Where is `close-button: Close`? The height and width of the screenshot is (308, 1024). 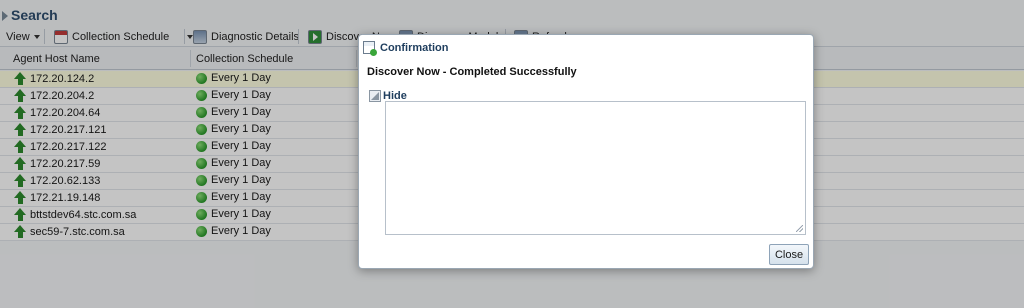
close-button: Close is located at coordinates (789, 254).